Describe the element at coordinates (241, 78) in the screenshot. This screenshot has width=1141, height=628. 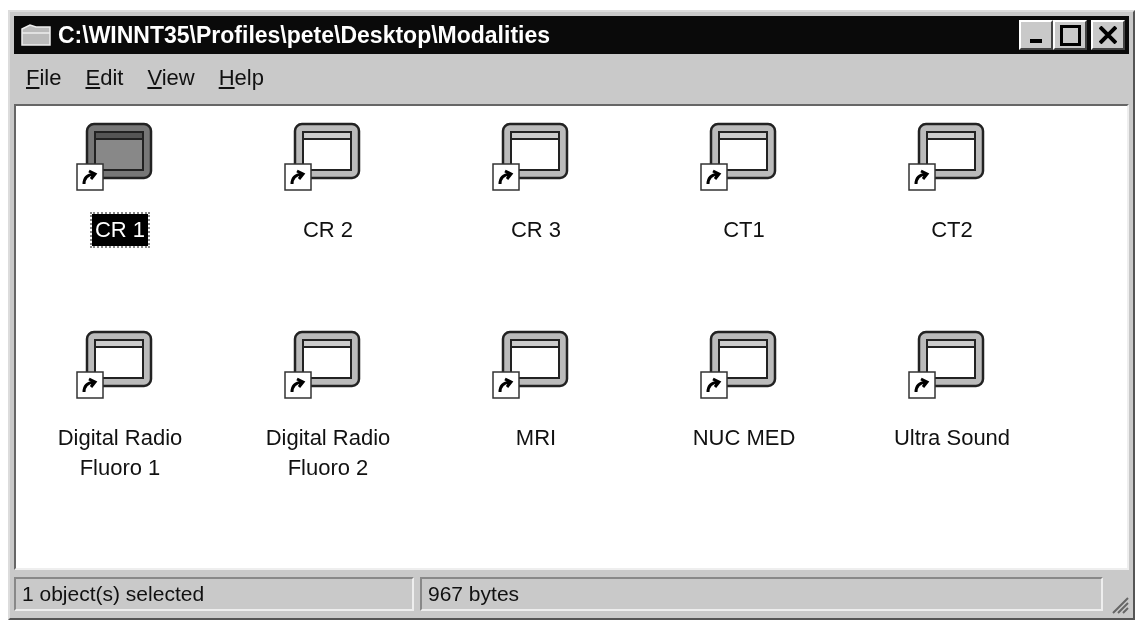
I see `menu-item: Help` at that location.